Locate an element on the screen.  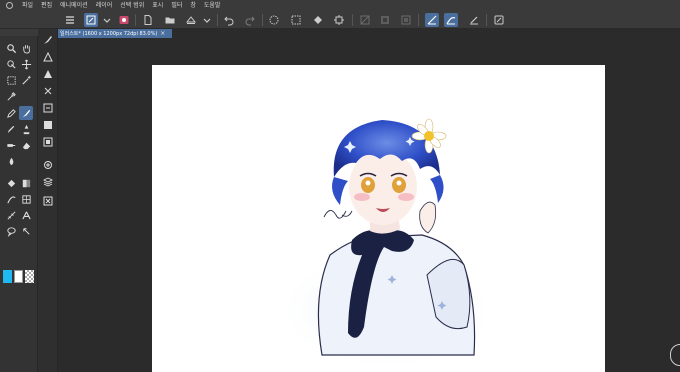
oil-paint-icon is located at coordinates (48, 125).